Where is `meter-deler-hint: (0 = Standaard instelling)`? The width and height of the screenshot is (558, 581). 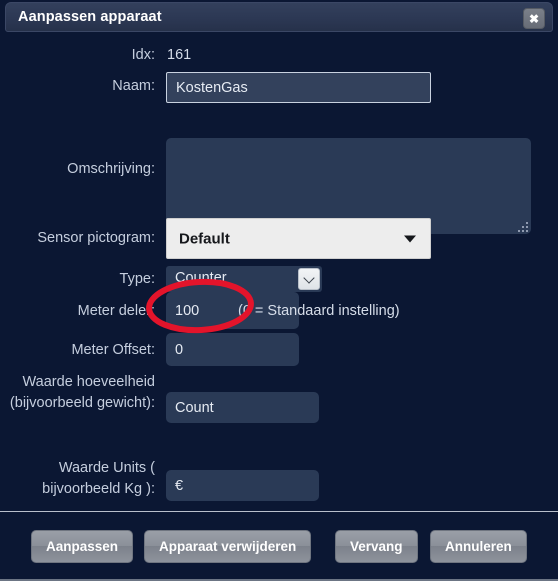
meter-deler-hint: (0 = Standaard instelling) is located at coordinates (319, 311).